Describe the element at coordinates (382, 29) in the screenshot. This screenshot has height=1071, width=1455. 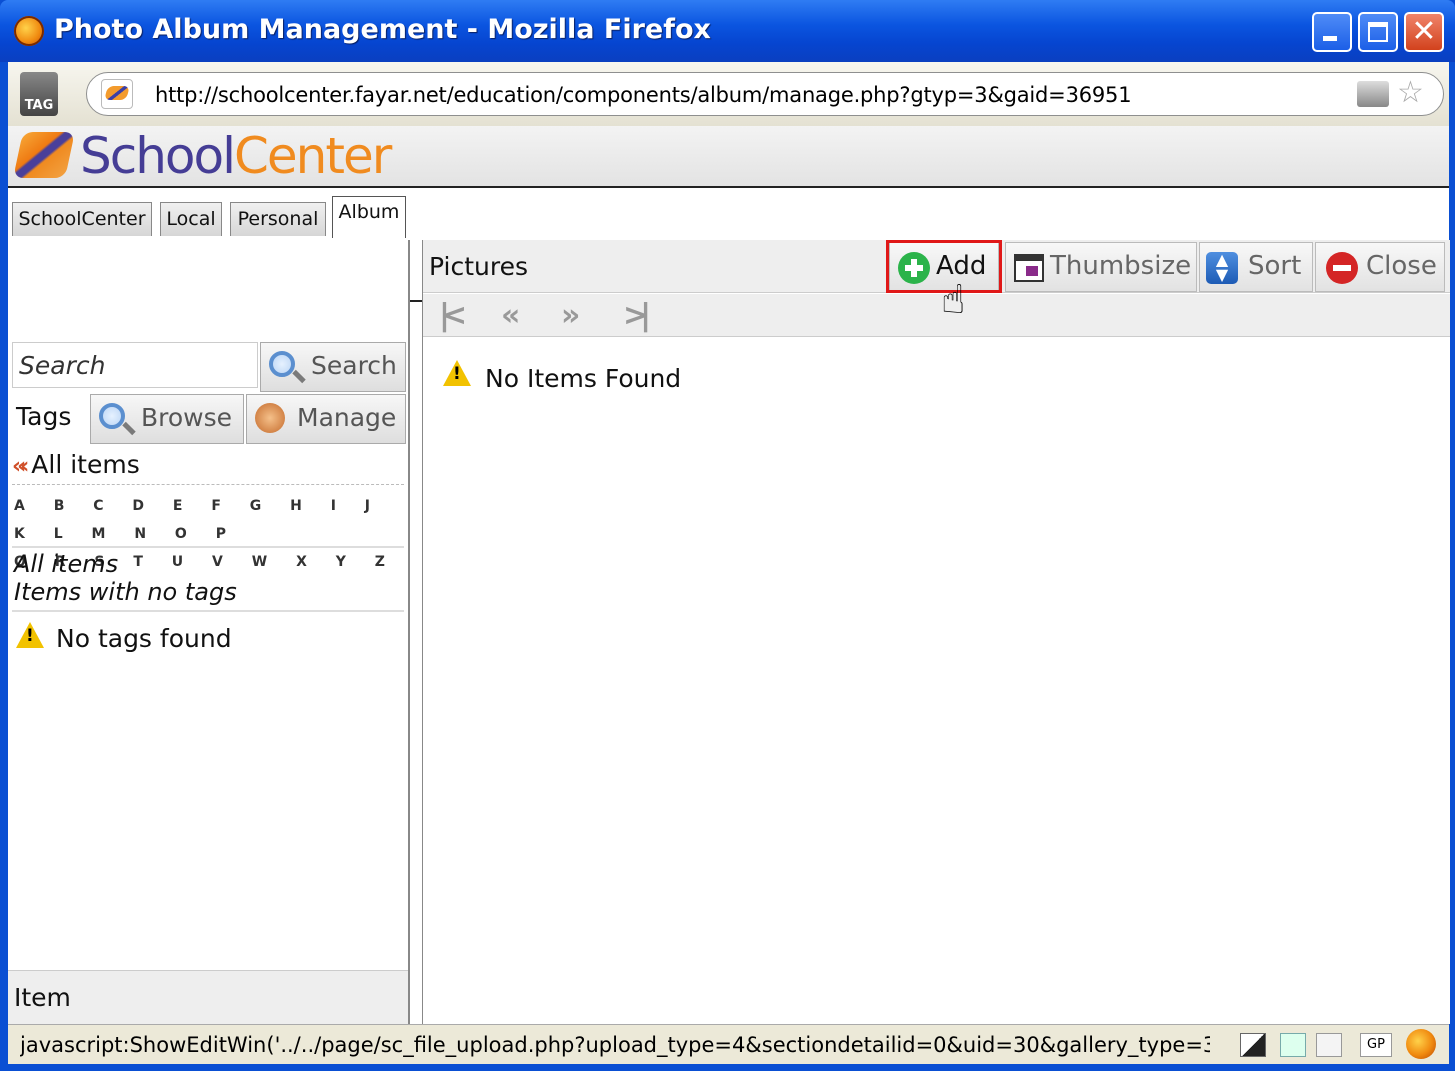
I see `window-title: Photo Album Management - Mozilla Firefox` at that location.